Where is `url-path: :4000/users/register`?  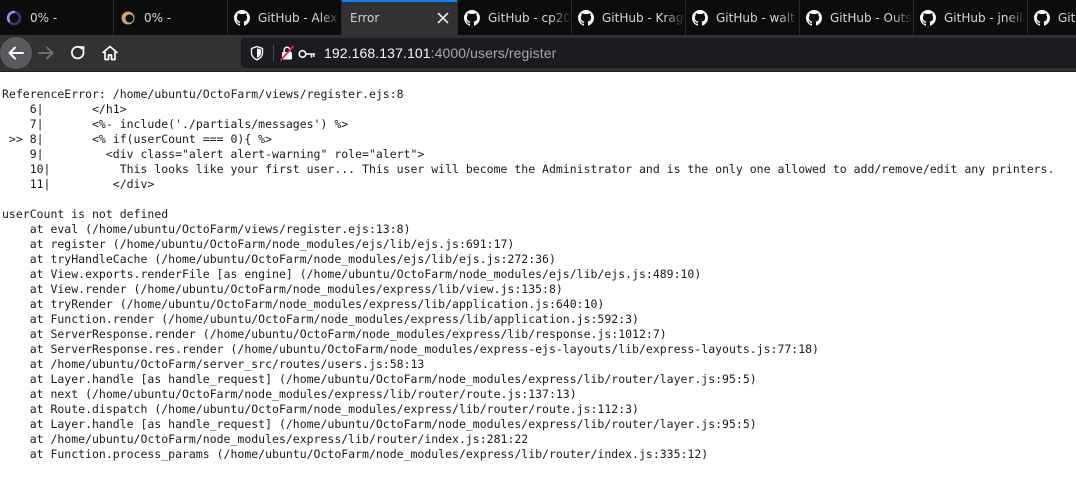
url-path: :4000/users/register is located at coordinates (493, 53).